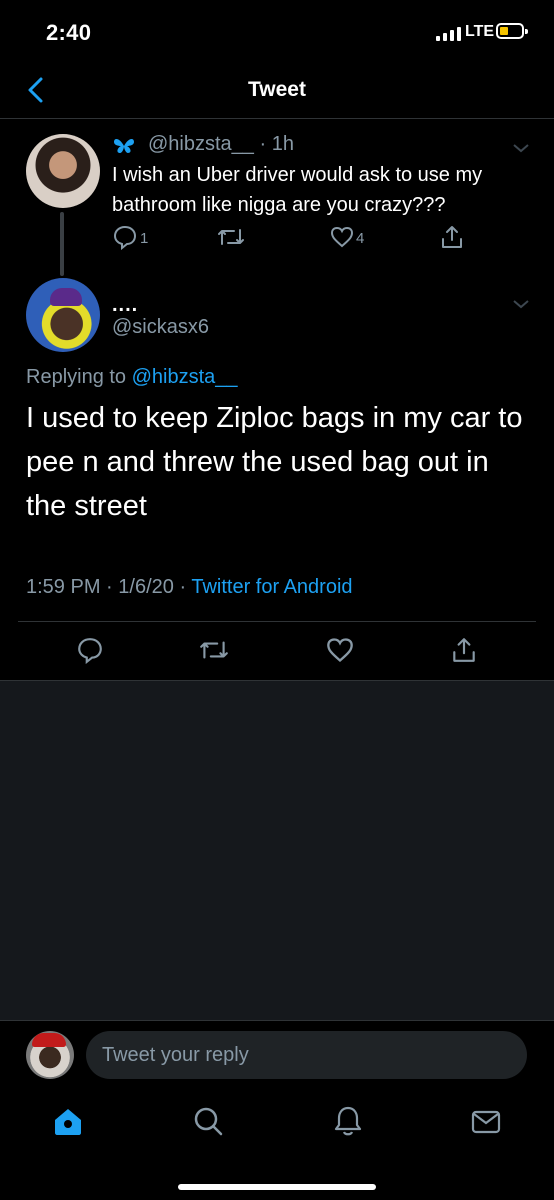 Image resolution: width=554 pixels, height=1200 pixels. Describe the element at coordinates (76, 377) in the screenshot. I see `replying-prefix: Replying to` at that location.